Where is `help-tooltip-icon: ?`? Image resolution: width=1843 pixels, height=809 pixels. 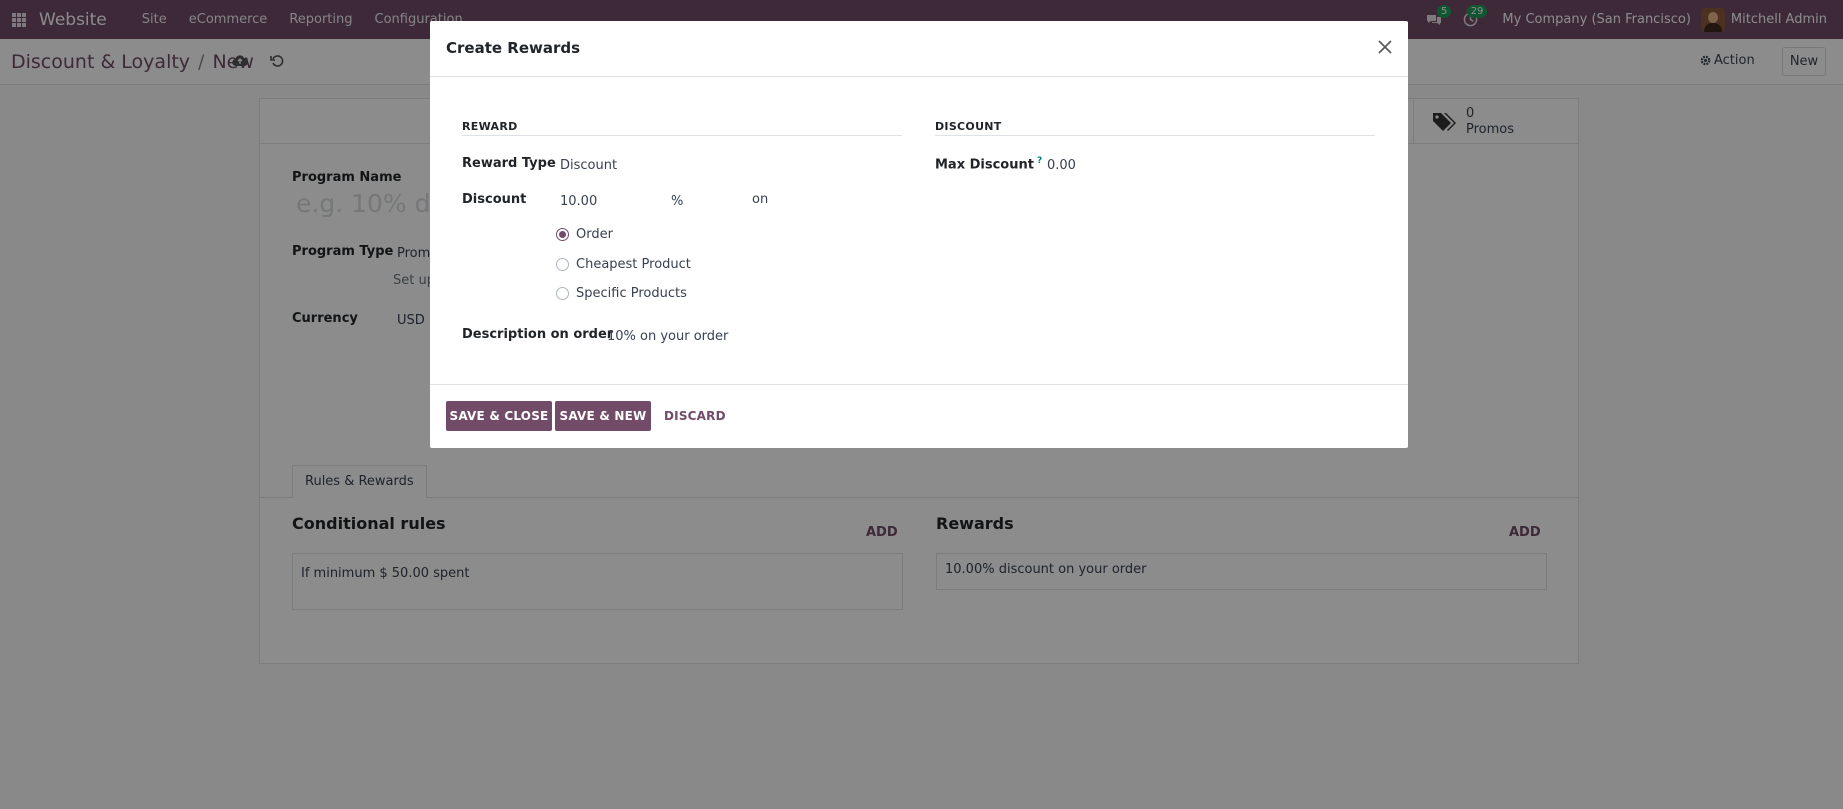
help-tooltip-icon: ? is located at coordinates (1039, 161).